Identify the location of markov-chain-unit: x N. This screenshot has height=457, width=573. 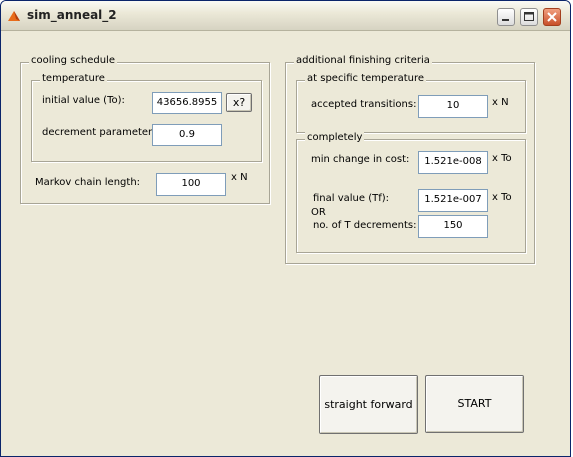
(239, 177).